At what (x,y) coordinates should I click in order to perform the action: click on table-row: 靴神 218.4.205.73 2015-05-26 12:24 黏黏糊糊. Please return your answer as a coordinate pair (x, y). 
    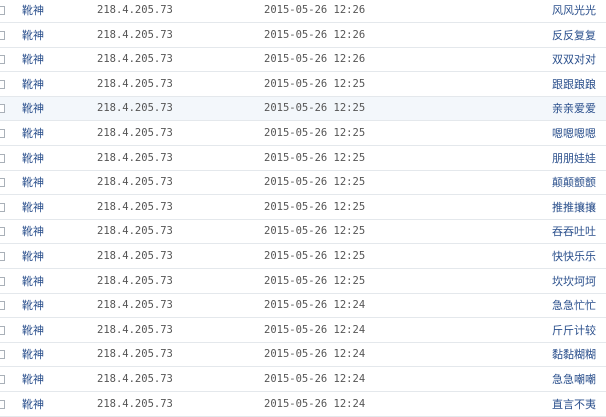
    Looking at the image, I should click on (303, 355).